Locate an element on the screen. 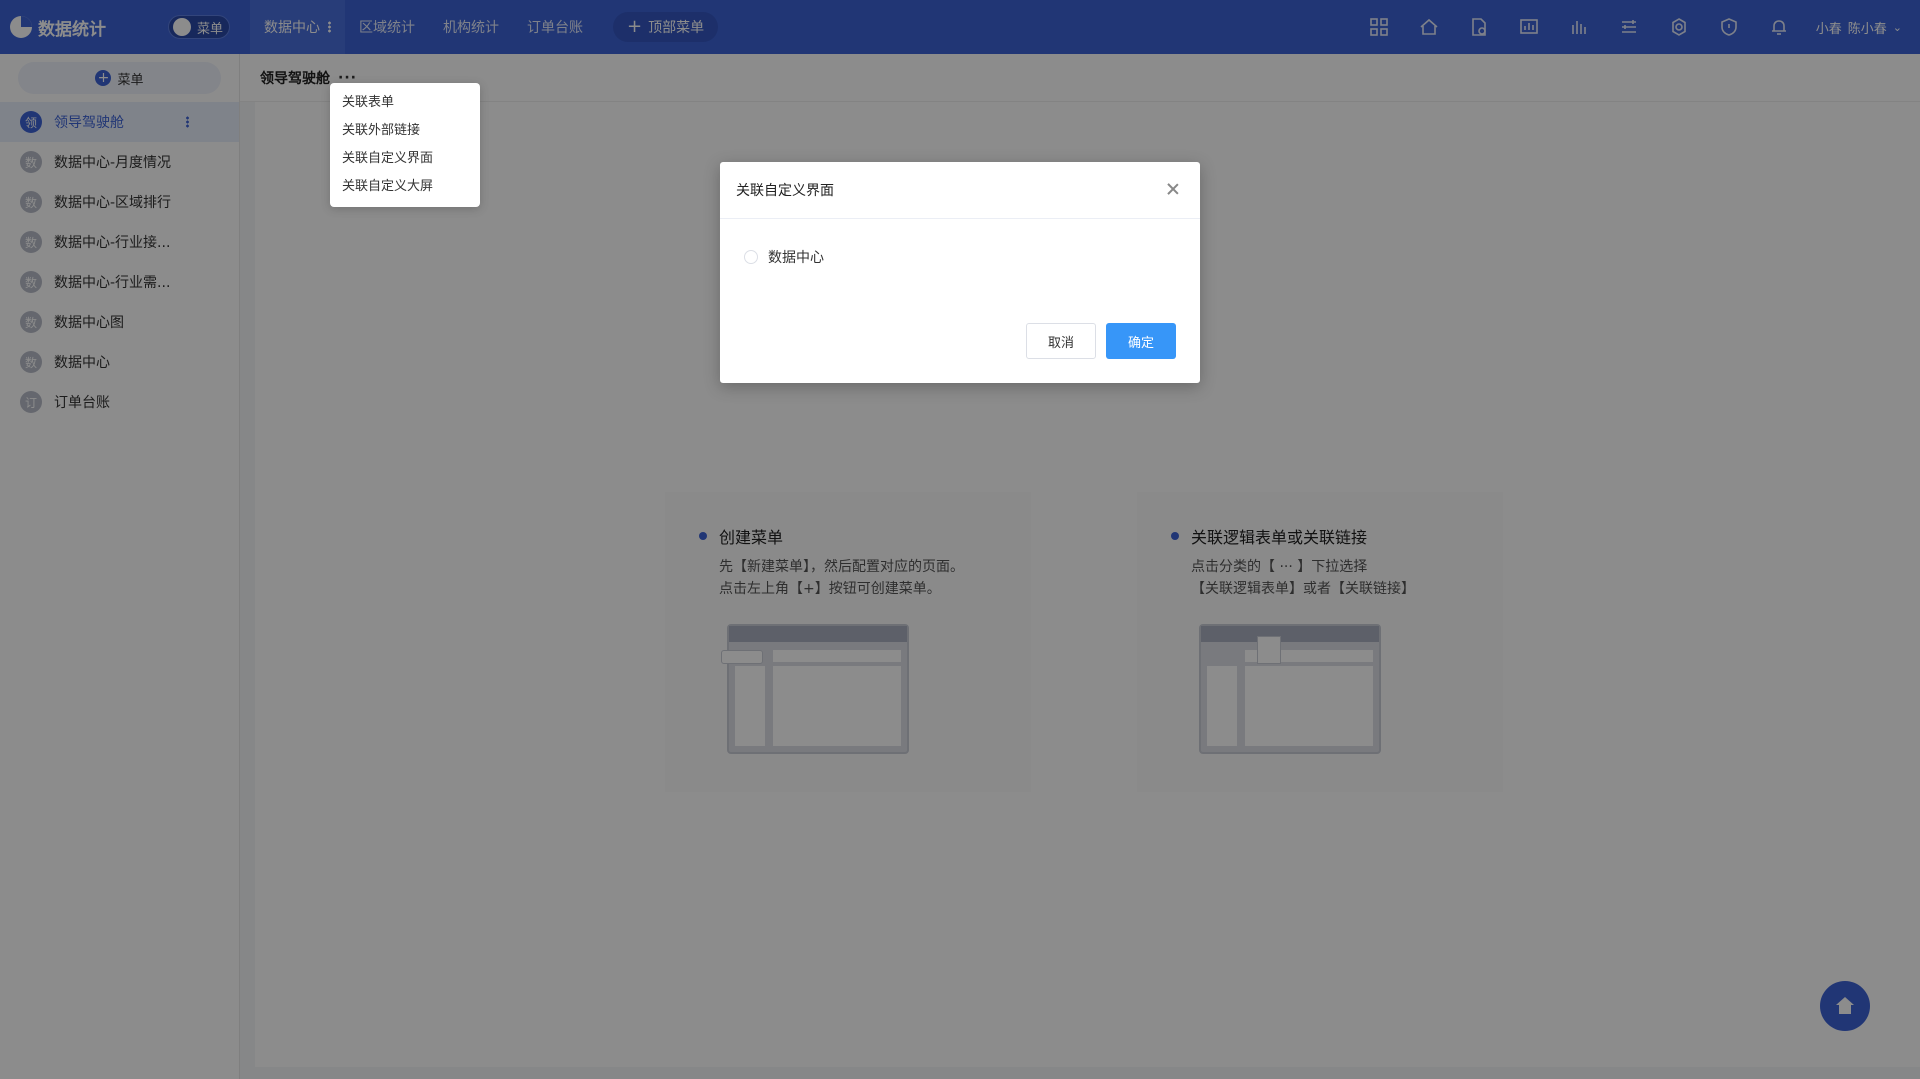 The height and width of the screenshot is (1079, 1920). link-options-dropdown: 关联表单 关联外部链接 关联自定义界面 关联自定义大屏 is located at coordinates (405, 145).